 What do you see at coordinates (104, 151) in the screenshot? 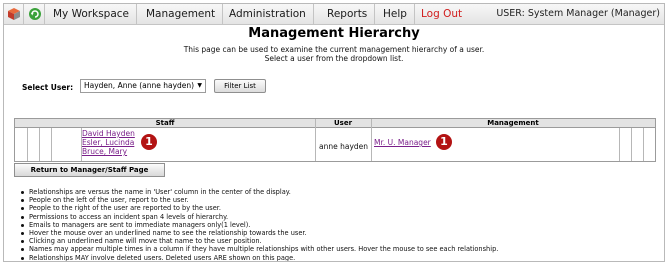
I see `staff-link-bruce-mary: Bruce, Mary` at bounding box center [104, 151].